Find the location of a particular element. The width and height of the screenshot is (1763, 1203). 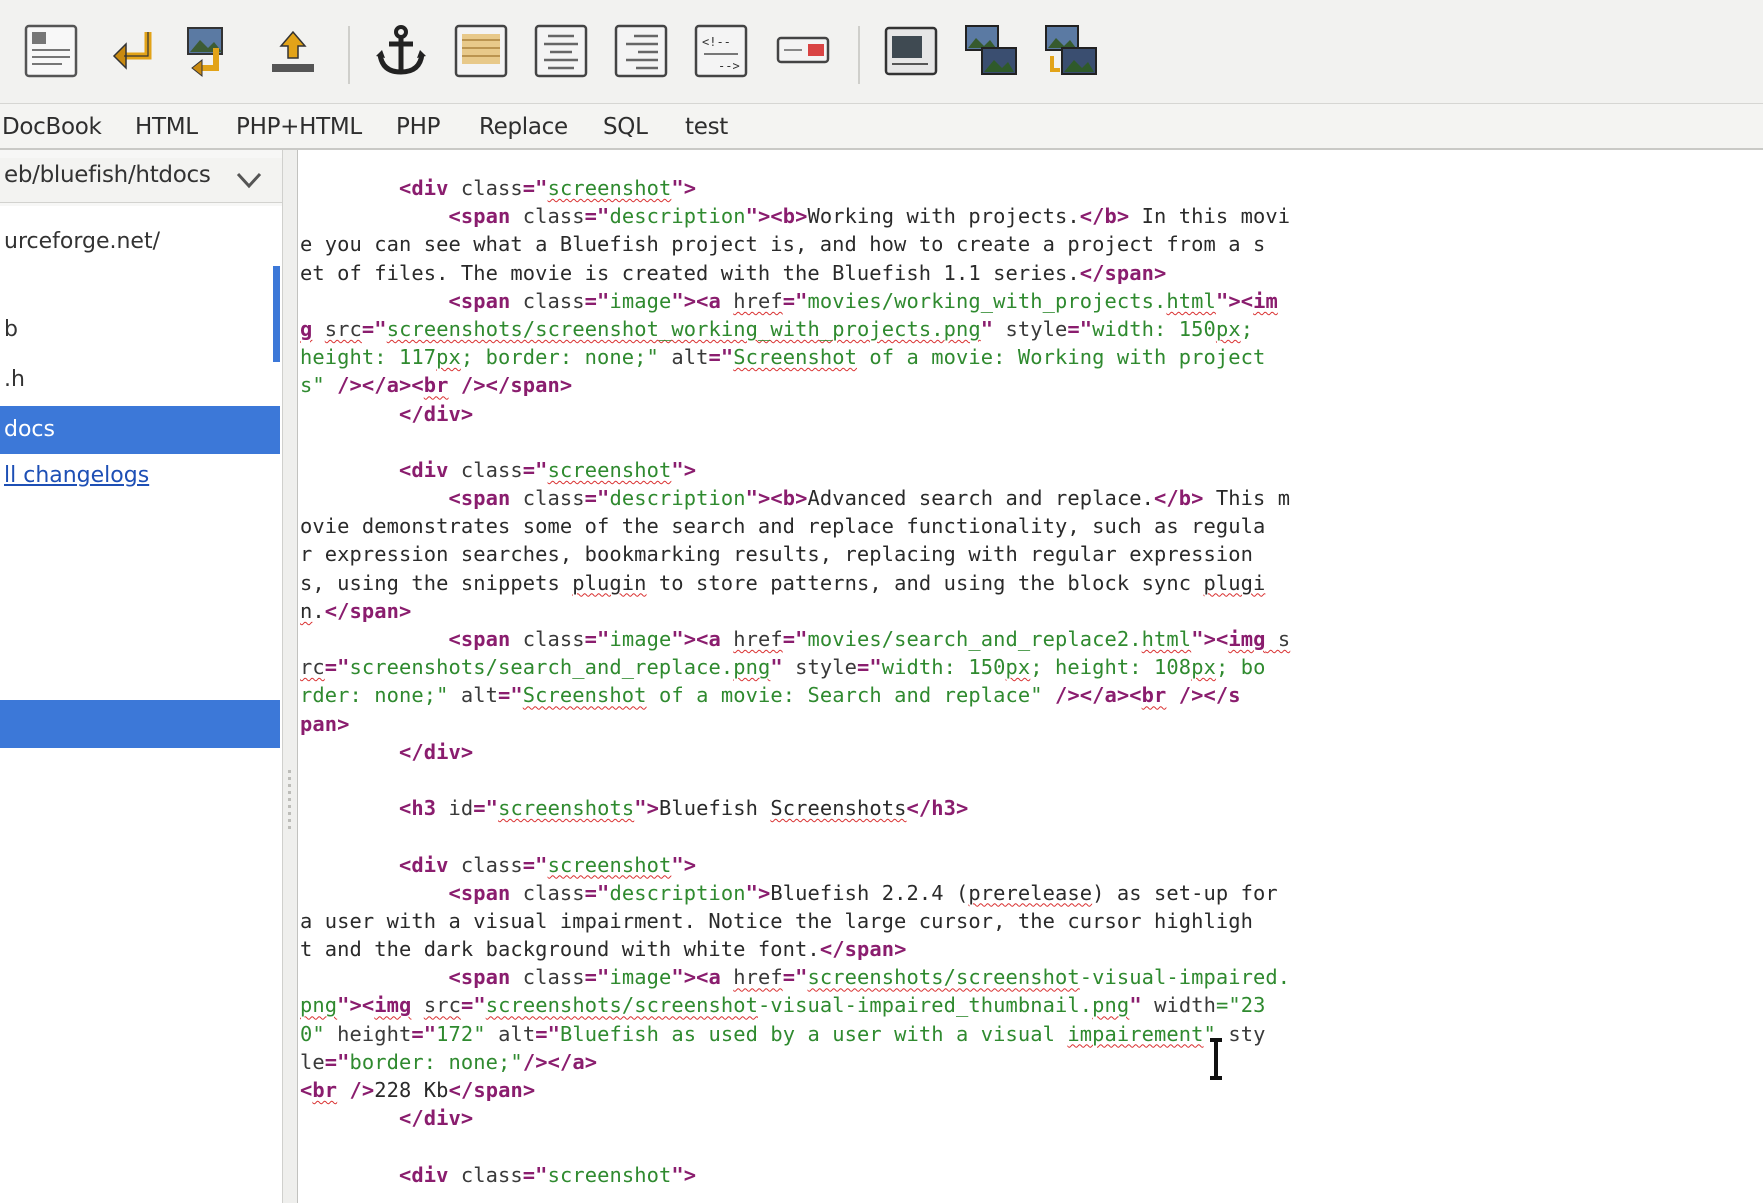

tab-replace: Replace is located at coordinates (523, 127).